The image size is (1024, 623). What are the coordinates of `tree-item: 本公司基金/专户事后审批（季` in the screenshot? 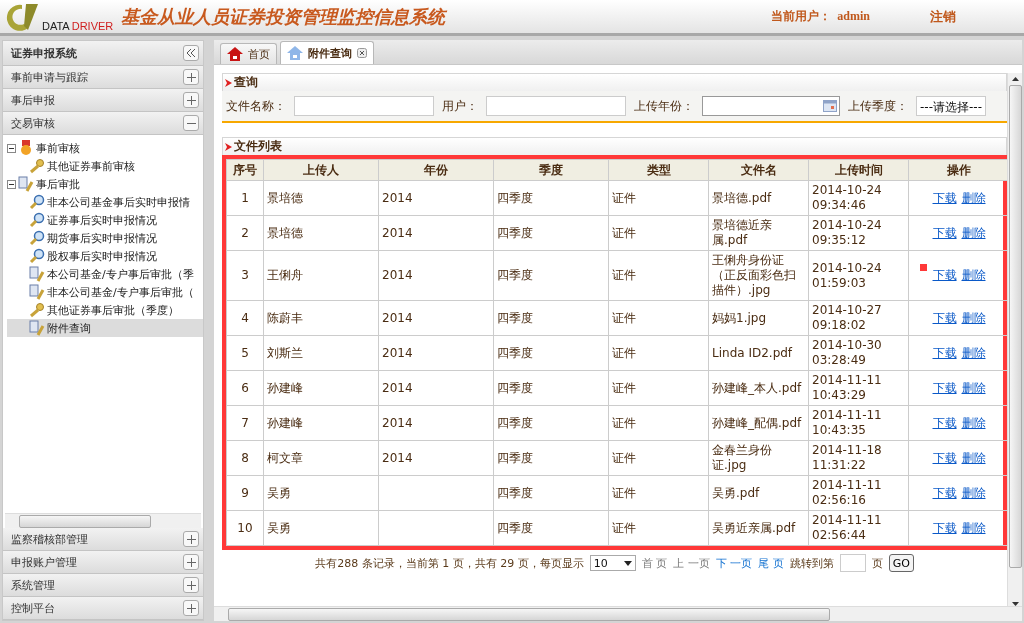 It's located at (105, 274).